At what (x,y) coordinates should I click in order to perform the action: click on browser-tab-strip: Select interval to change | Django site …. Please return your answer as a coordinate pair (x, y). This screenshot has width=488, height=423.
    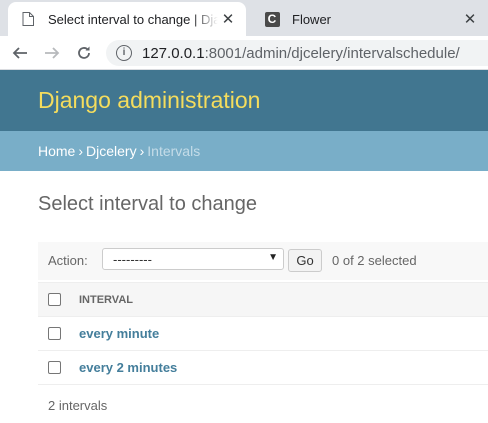
    Looking at the image, I should click on (244, 18).